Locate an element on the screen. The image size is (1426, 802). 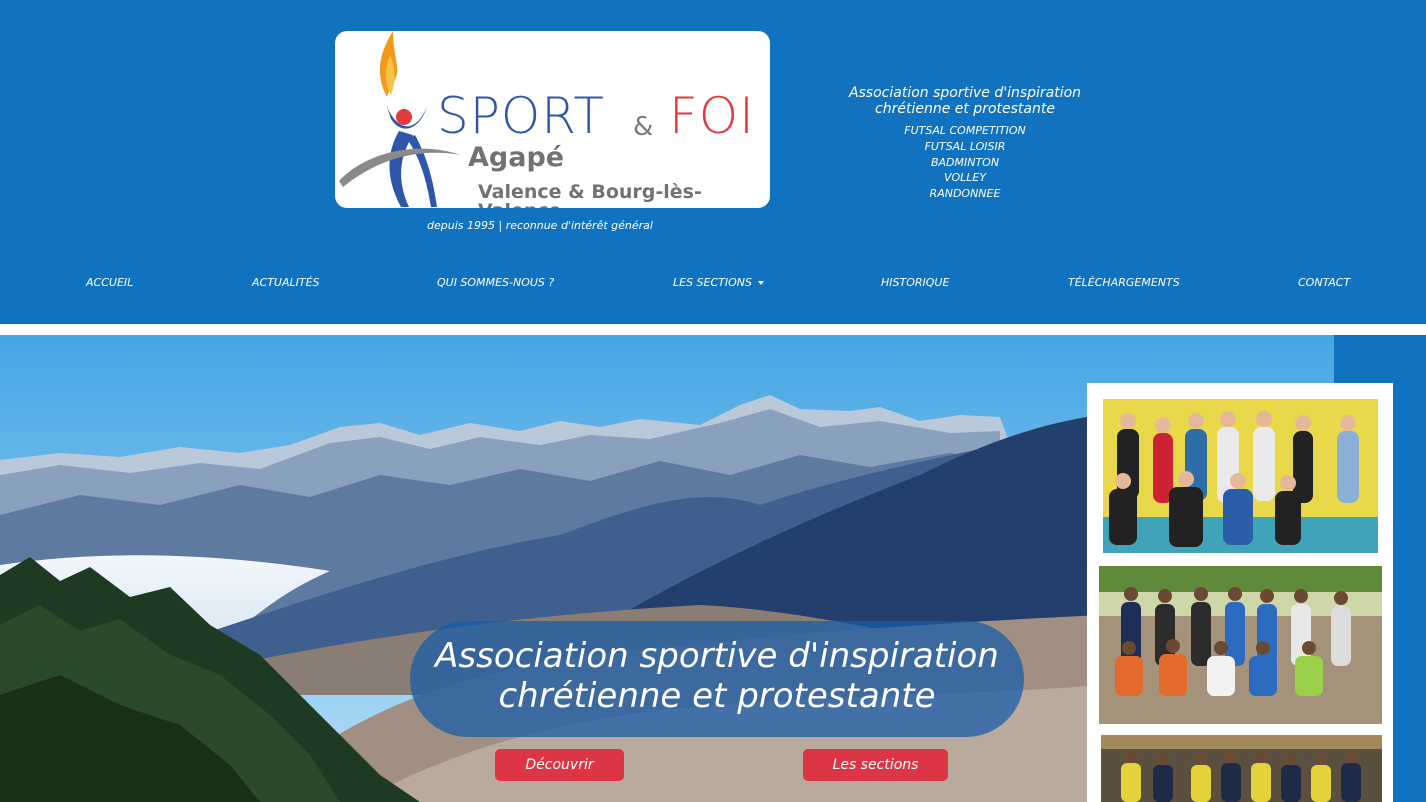
hero-title-line-1: Association sportive d'inspiration is located at coordinates (717, 656).